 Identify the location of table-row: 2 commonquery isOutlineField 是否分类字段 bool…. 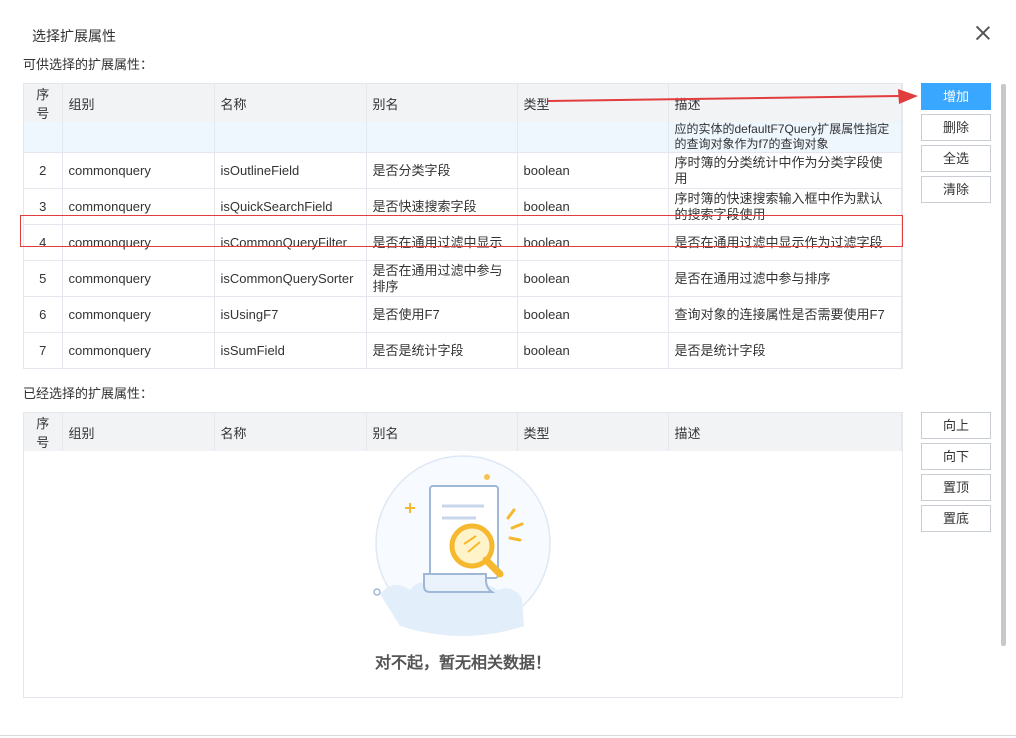
(463, 170).